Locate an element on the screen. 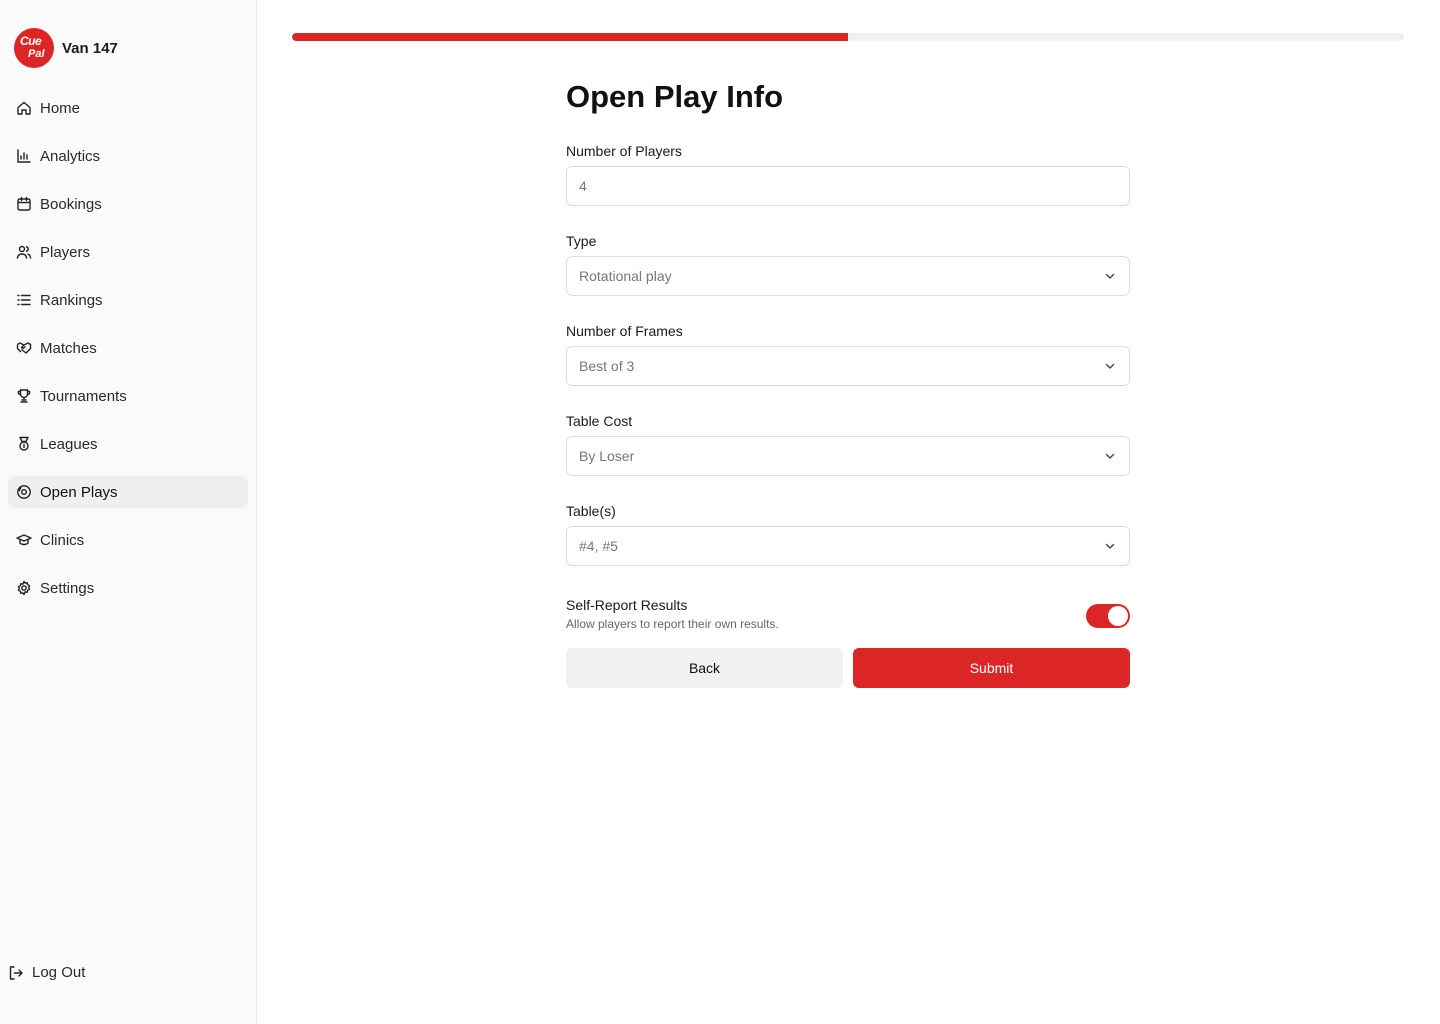 Image resolution: width=1440 pixels, height=1024 pixels. logo-line2: Pal is located at coordinates (36, 54).